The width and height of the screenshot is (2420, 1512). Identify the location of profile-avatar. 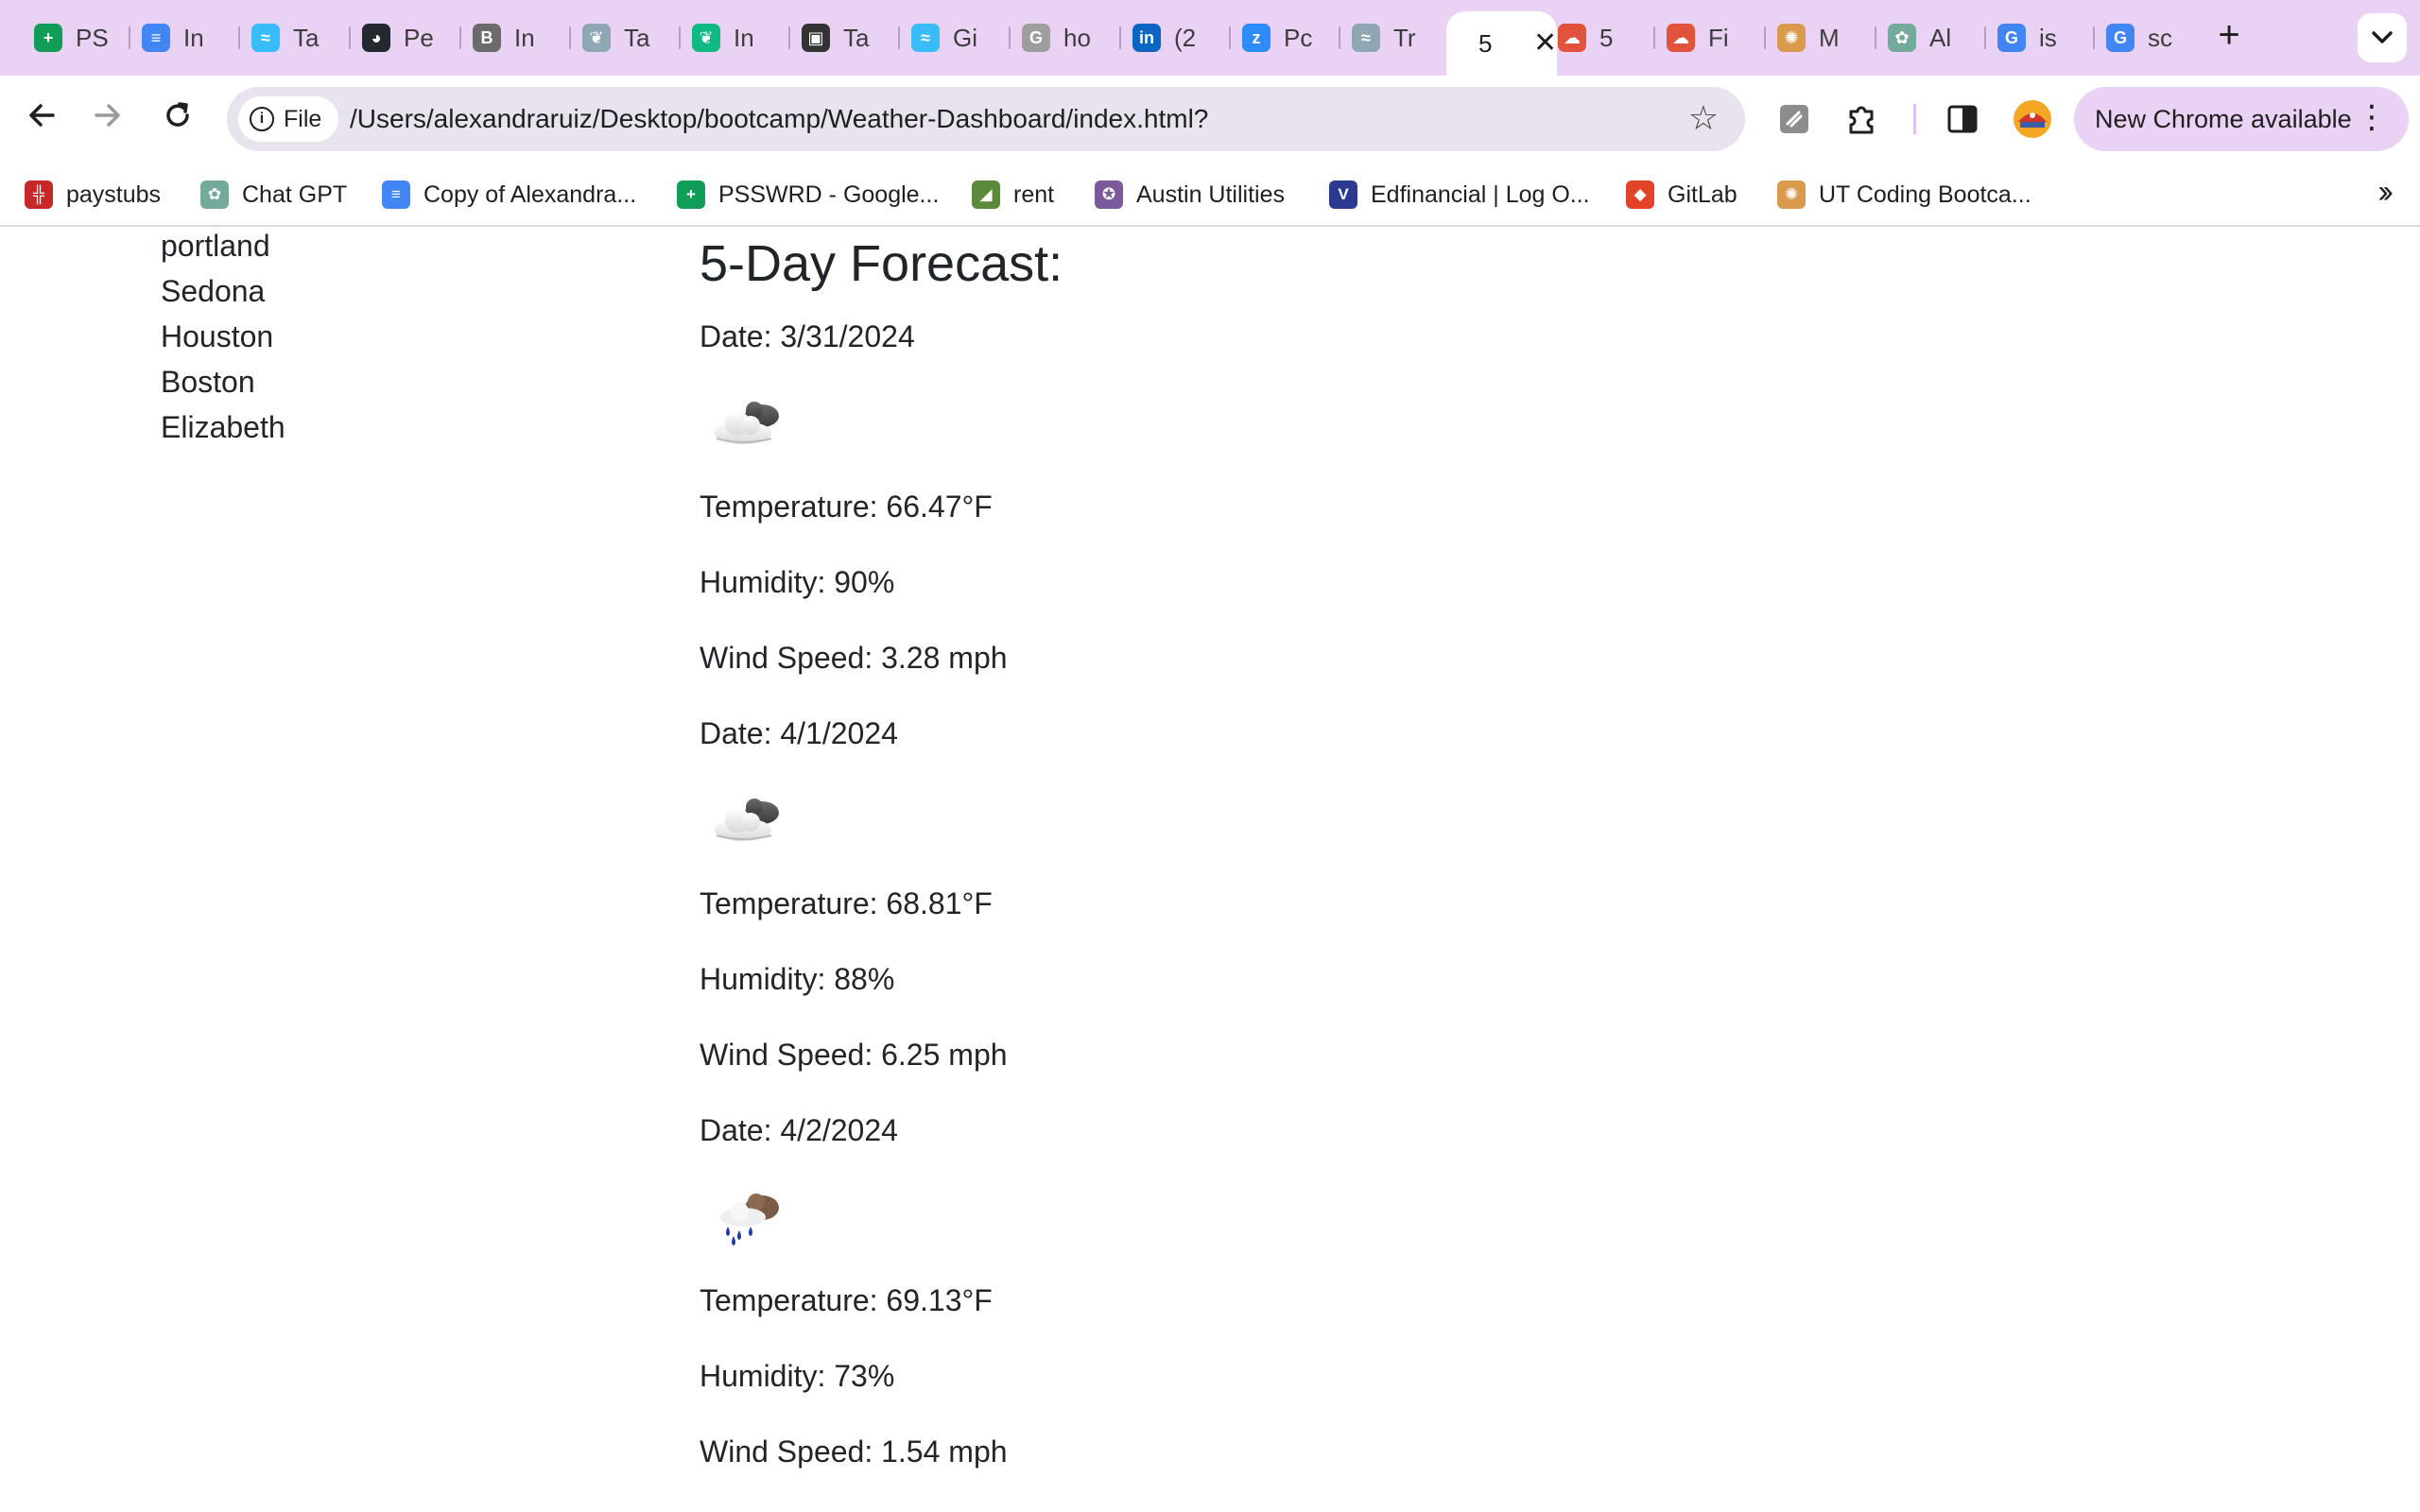
(2033, 119).